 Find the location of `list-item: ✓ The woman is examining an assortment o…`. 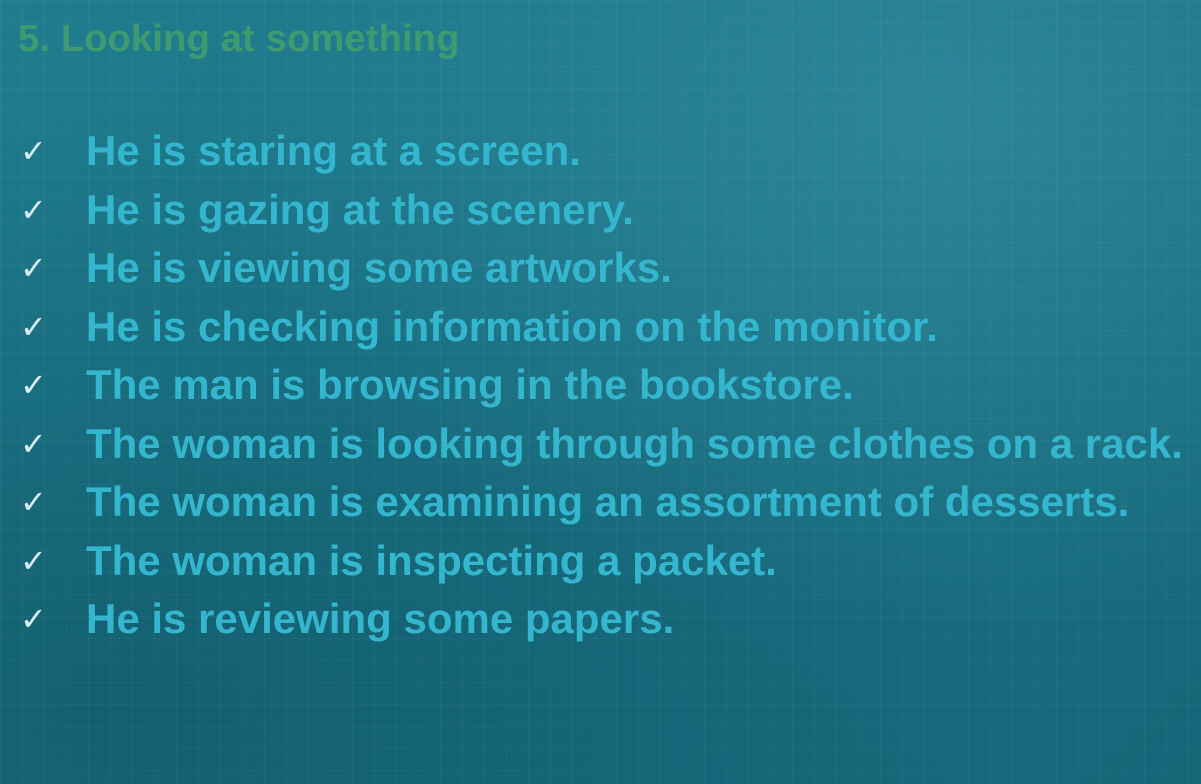

list-item: ✓ The woman is examining an assortment o… is located at coordinates (607, 502).